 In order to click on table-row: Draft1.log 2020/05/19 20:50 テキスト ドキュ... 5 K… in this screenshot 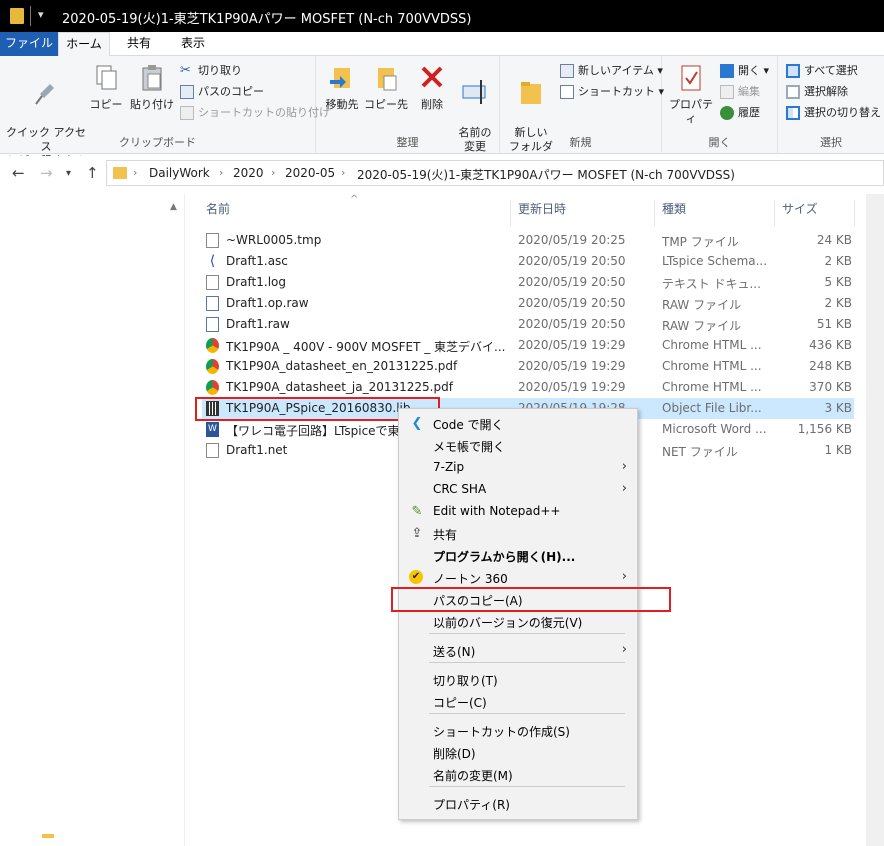, I will do `click(528, 282)`.